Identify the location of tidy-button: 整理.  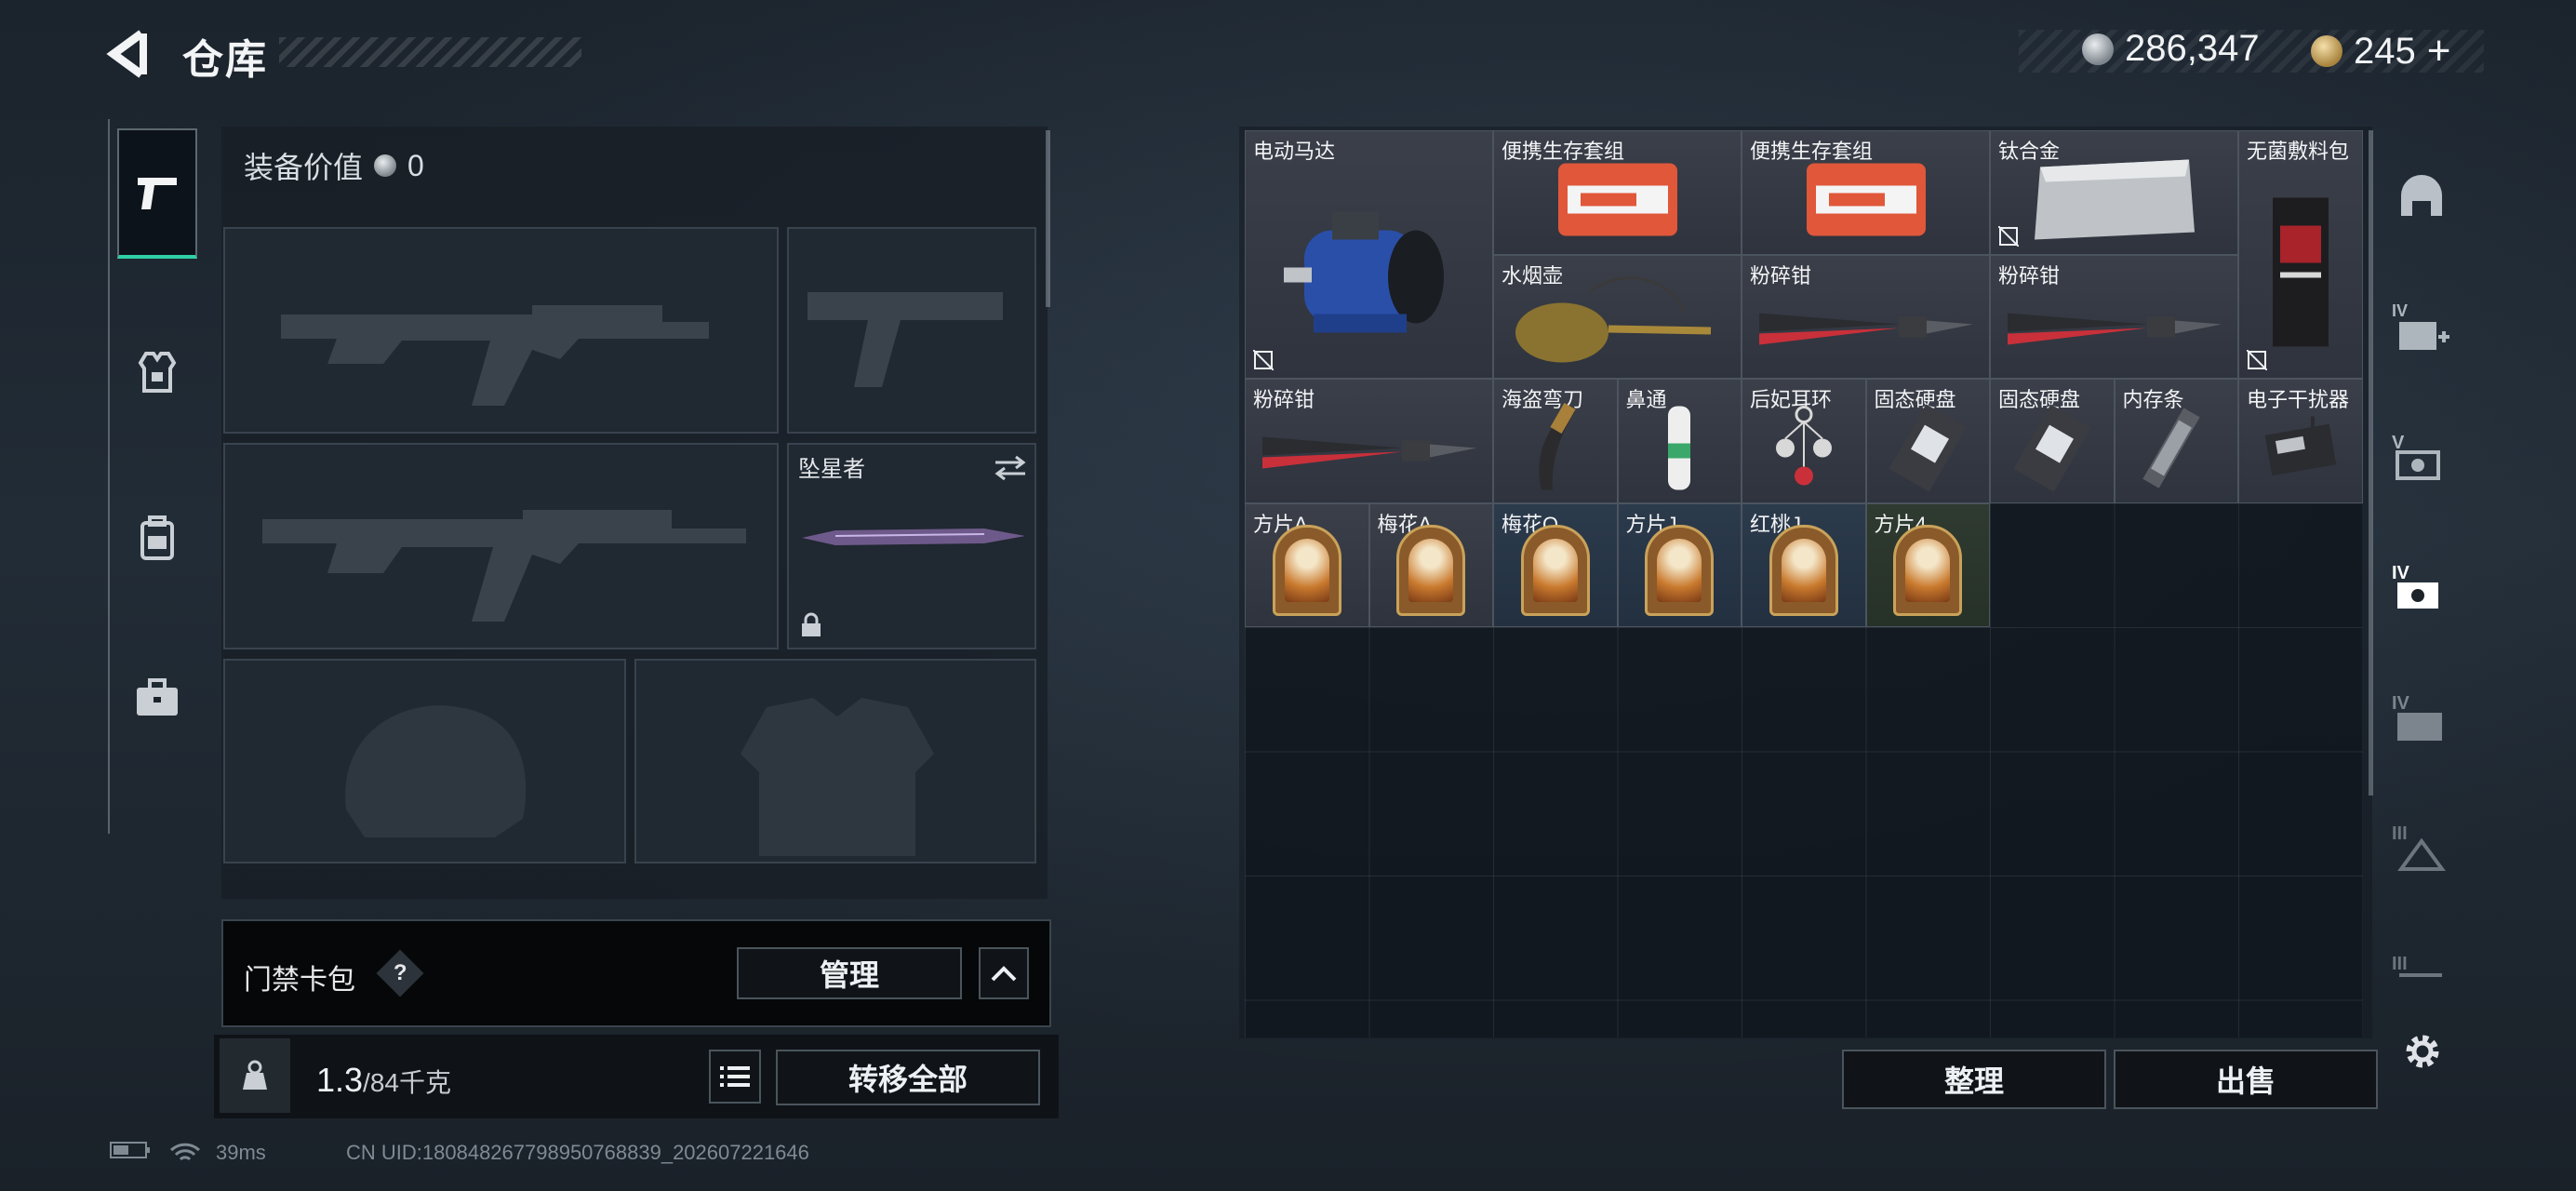
(1974, 1079).